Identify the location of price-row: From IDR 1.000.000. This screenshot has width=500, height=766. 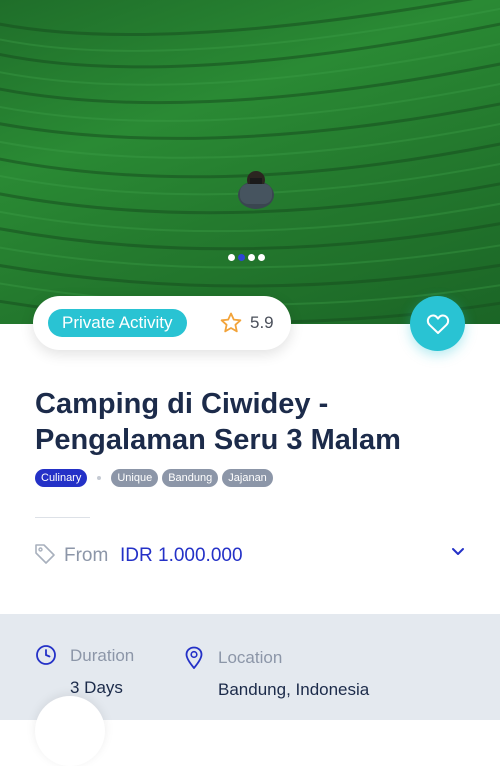
(249, 555).